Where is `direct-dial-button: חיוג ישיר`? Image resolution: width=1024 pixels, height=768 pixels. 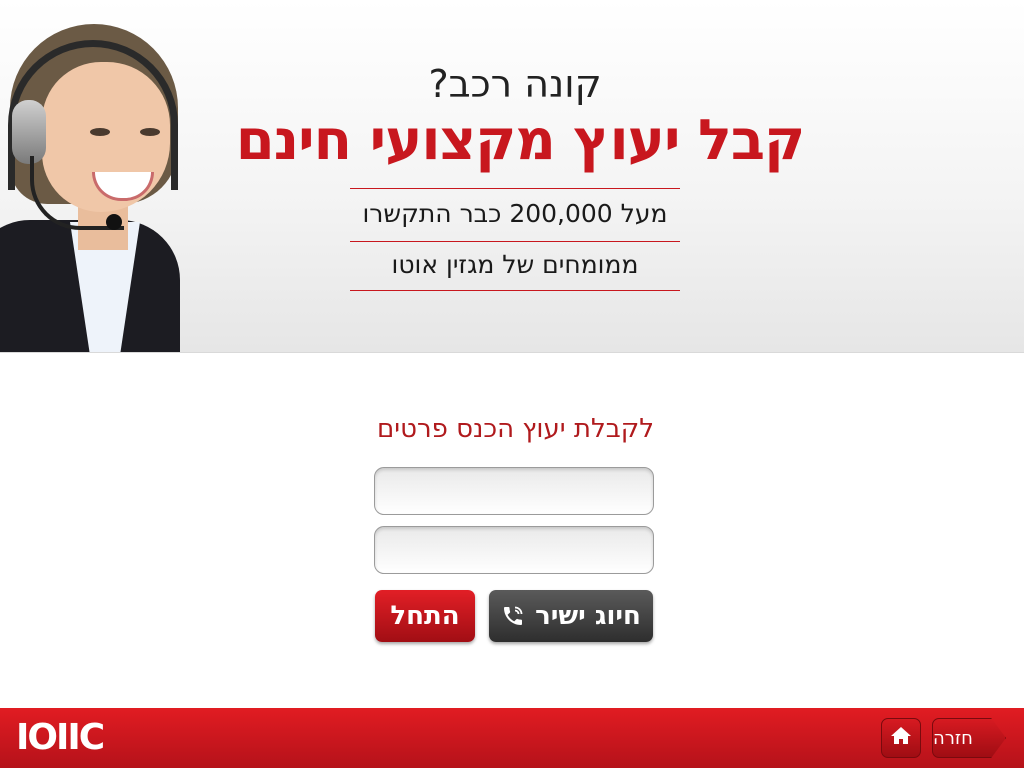
direct-dial-button: חיוג ישיר is located at coordinates (571, 616).